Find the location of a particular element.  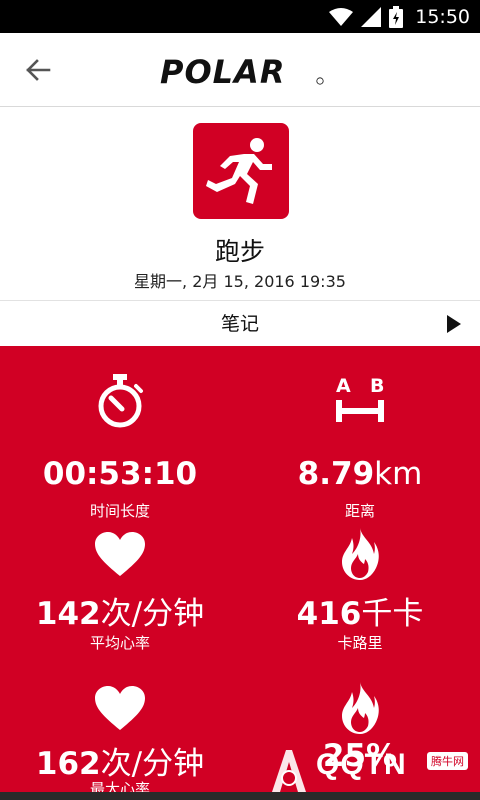

logo-text: POLAR is located at coordinates (222, 71).